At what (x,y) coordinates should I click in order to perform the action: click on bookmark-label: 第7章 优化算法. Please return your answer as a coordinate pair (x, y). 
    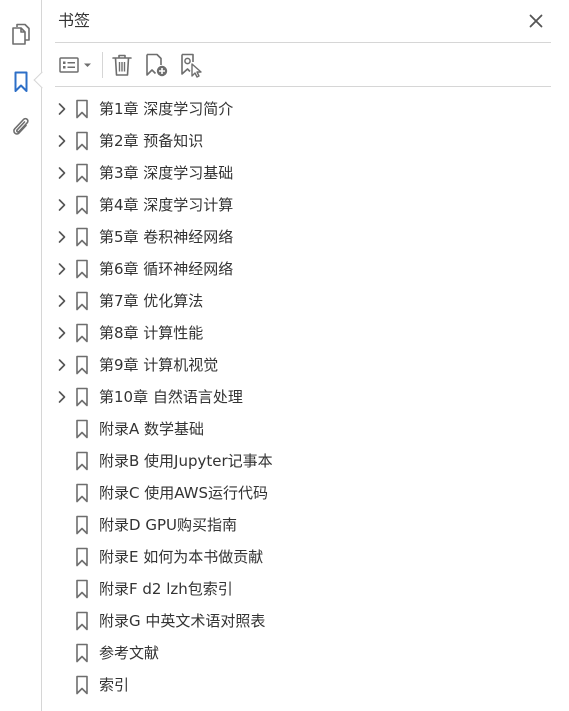
    Looking at the image, I should click on (151, 301).